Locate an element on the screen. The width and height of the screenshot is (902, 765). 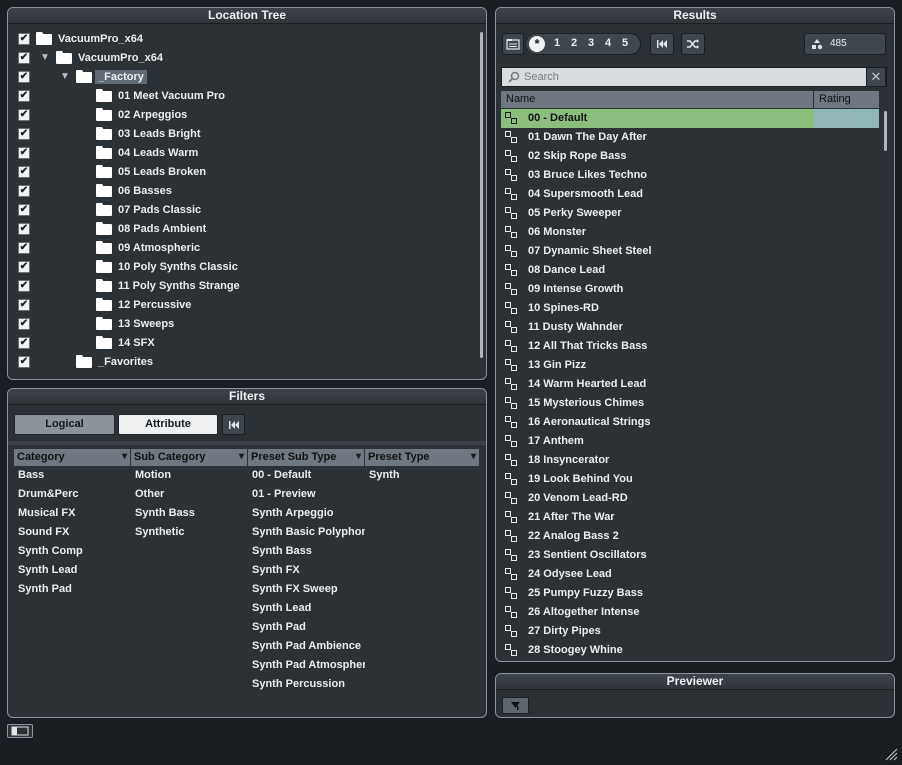
tree-row: ✔ 11 Poly Synths Strange is located at coordinates (242, 285).